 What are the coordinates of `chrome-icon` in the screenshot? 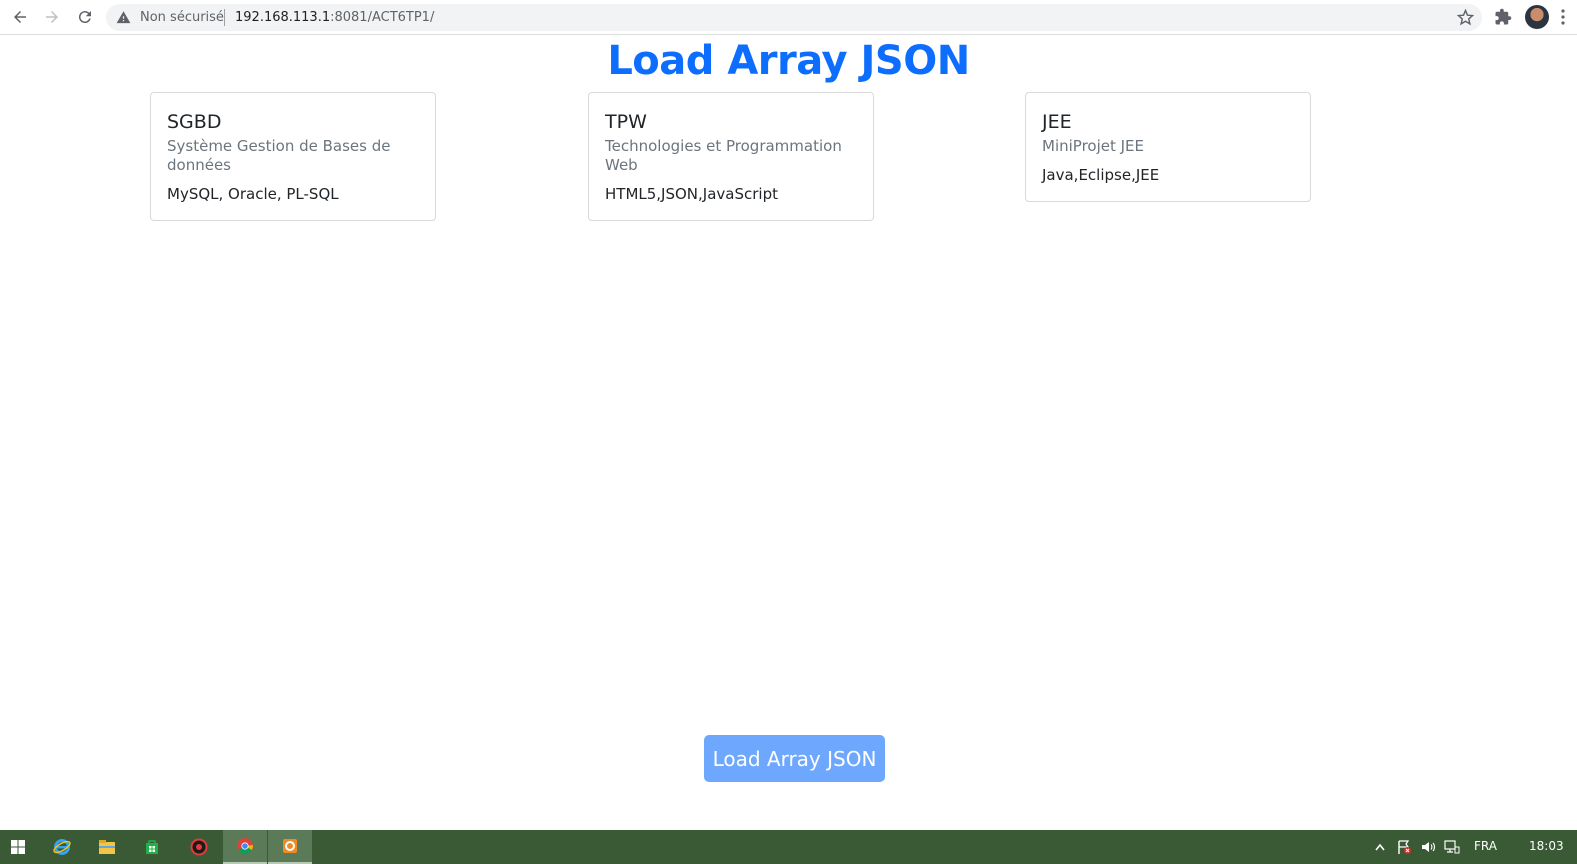 It's located at (245, 846).